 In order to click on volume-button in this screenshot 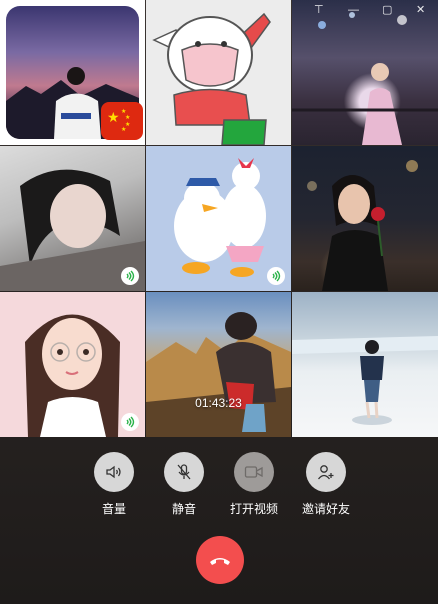, I will do `click(114, 472)`.